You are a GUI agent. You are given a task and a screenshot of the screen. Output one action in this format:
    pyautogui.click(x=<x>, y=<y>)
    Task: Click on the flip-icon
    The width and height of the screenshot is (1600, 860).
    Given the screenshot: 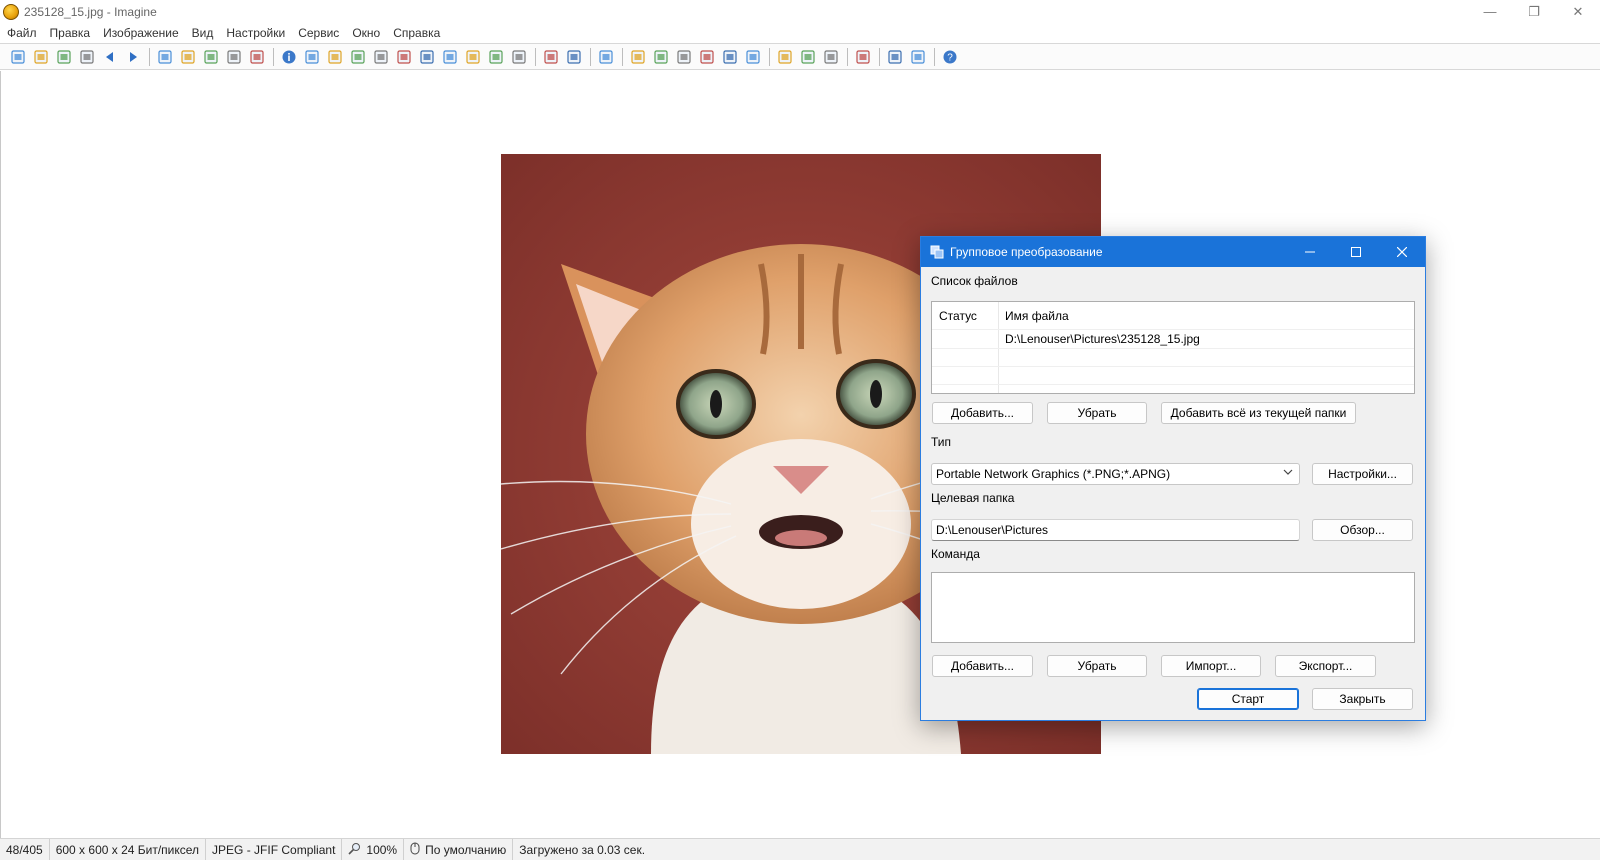 What is the action you would take?
    pyautogui.click(x=496, y=57)
    